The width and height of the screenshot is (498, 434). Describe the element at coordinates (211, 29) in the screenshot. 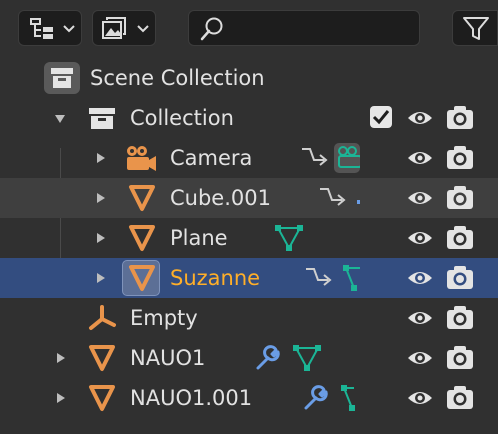

I see `search-icon` at that location.